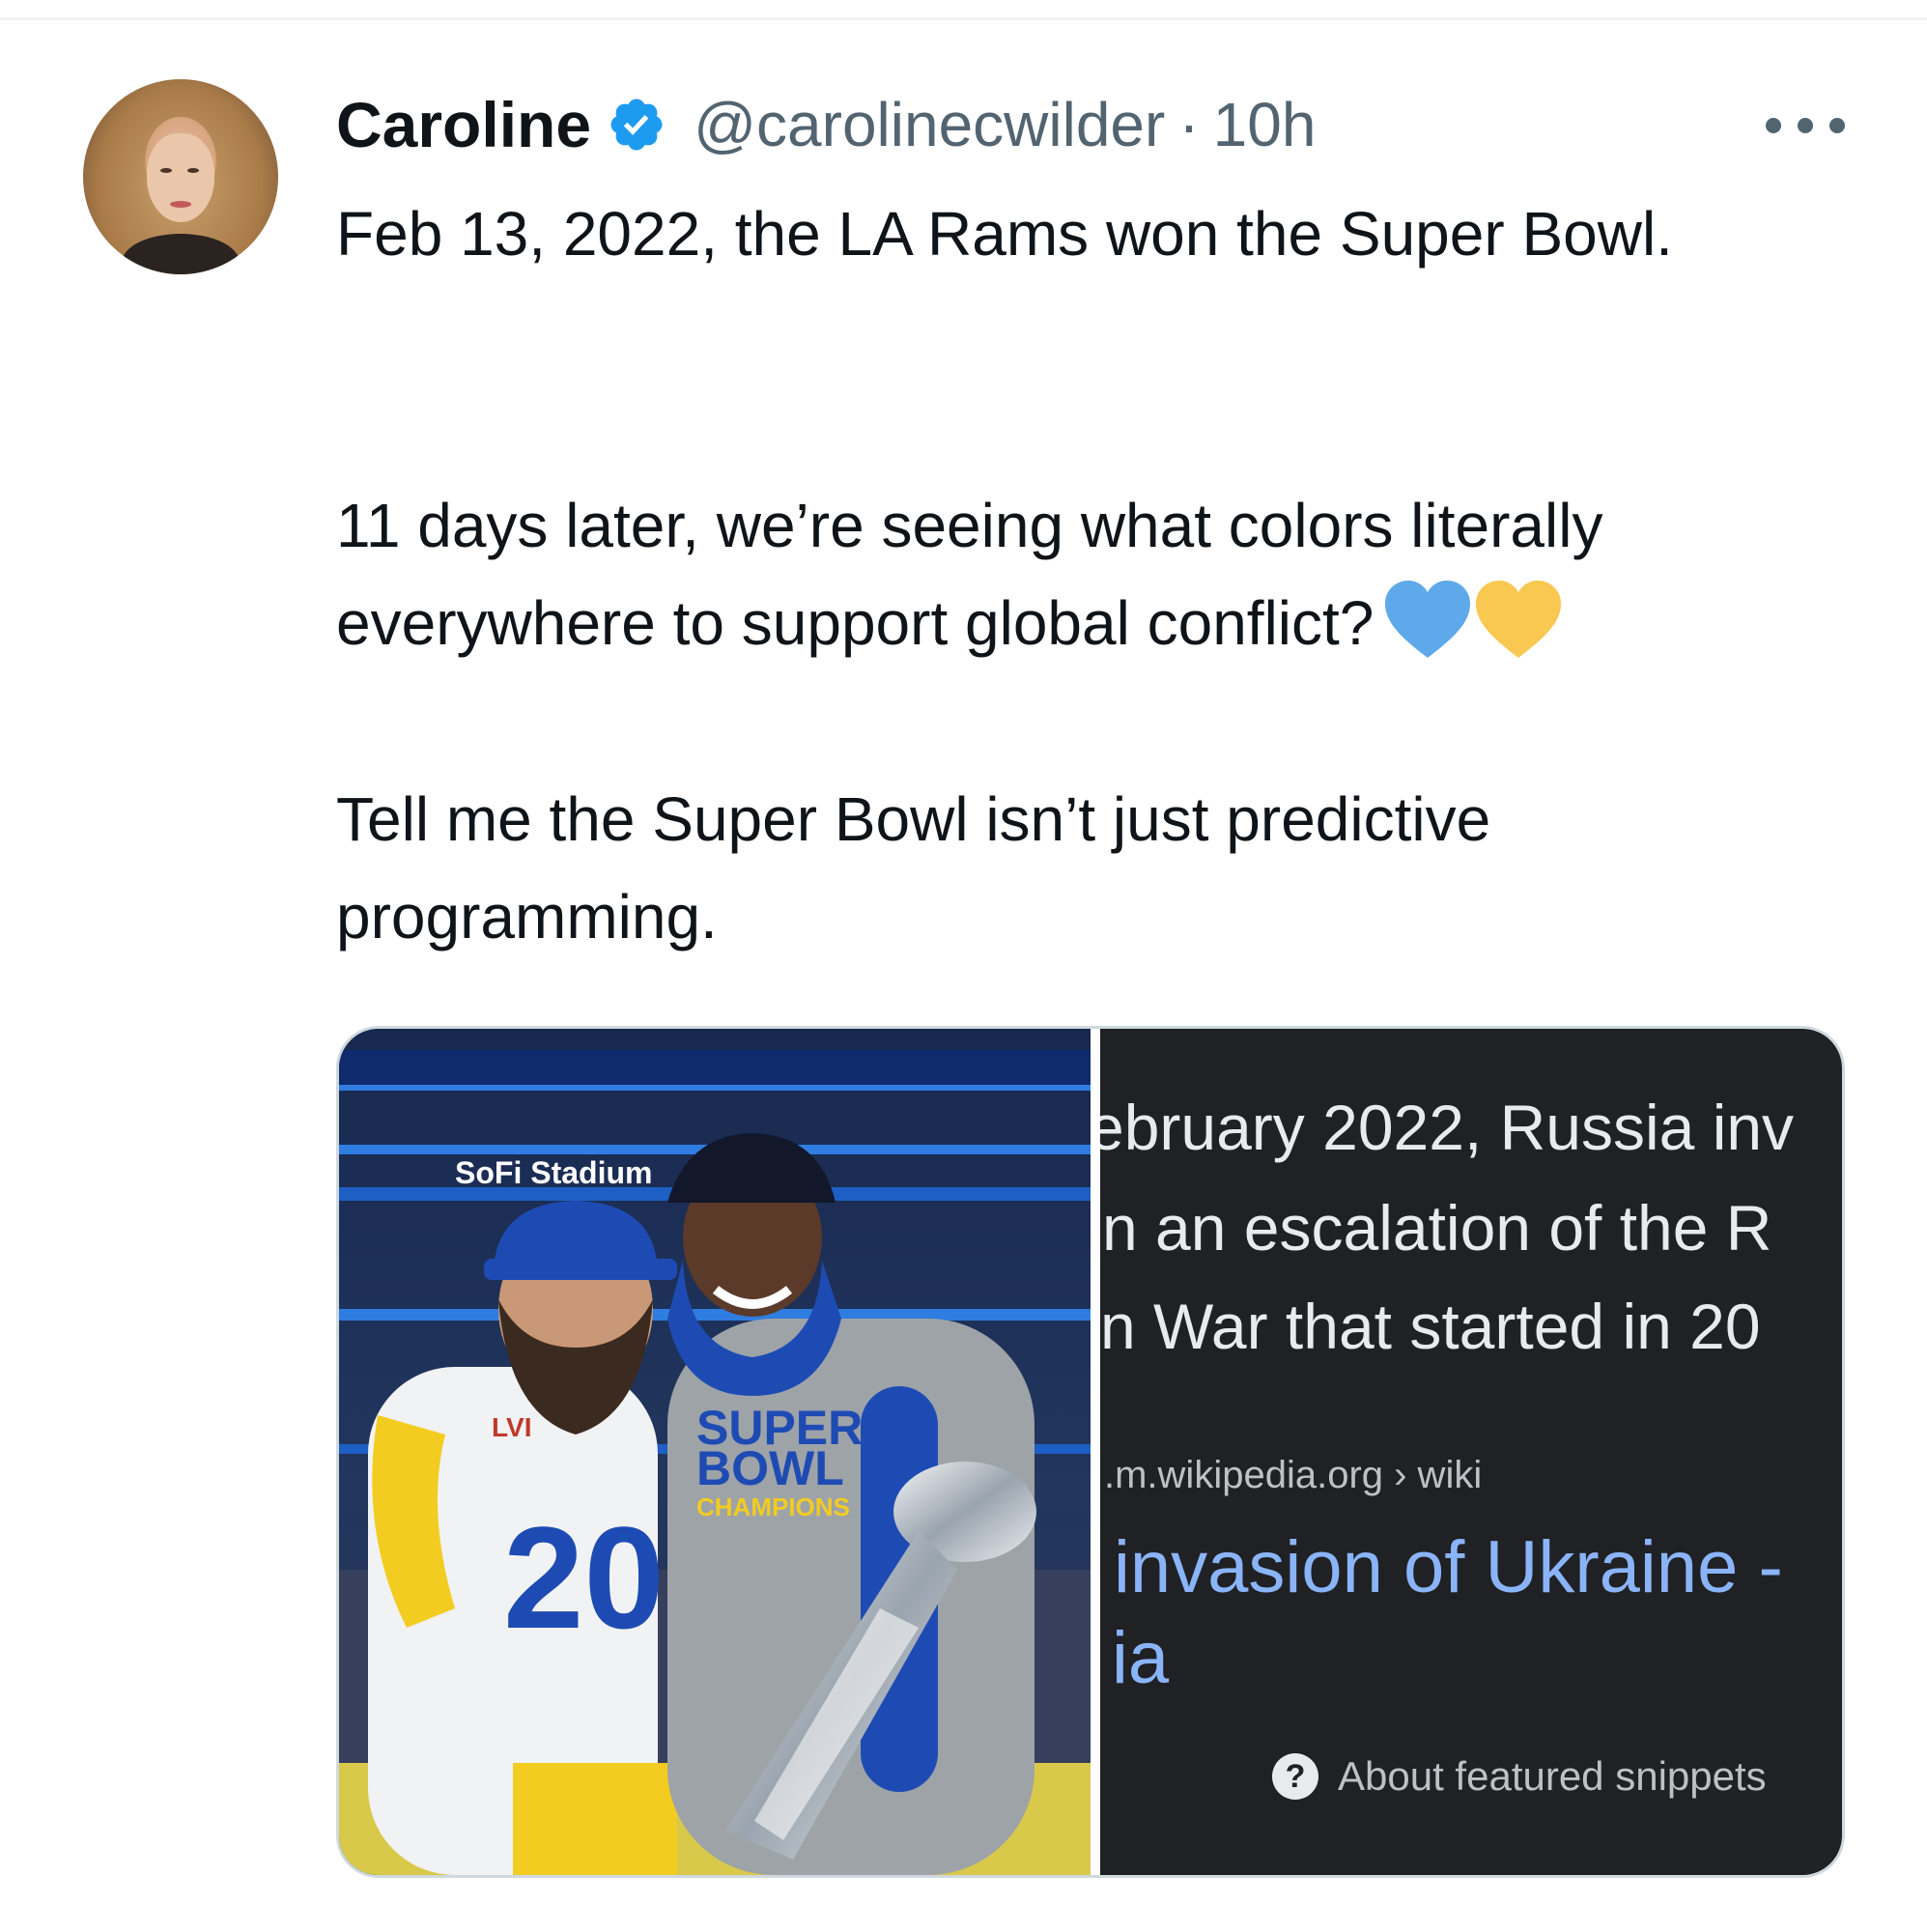 The height and width of the screenshot is (1932, 1927). What do you see at coordinates (1430, 1326) in the screenshot?
I see `snippet-text-line: n War that started in 20` at bounding box center [1430, 1326].